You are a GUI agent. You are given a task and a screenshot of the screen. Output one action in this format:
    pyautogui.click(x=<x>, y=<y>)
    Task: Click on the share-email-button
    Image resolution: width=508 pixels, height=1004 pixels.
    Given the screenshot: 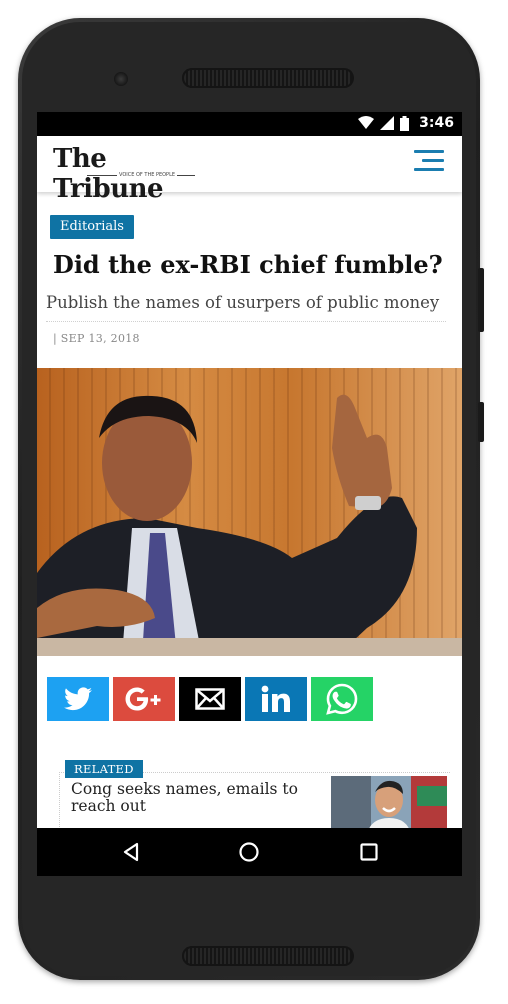 What is the action you would take?
    pyautogui.click(x=210, y=699)
    